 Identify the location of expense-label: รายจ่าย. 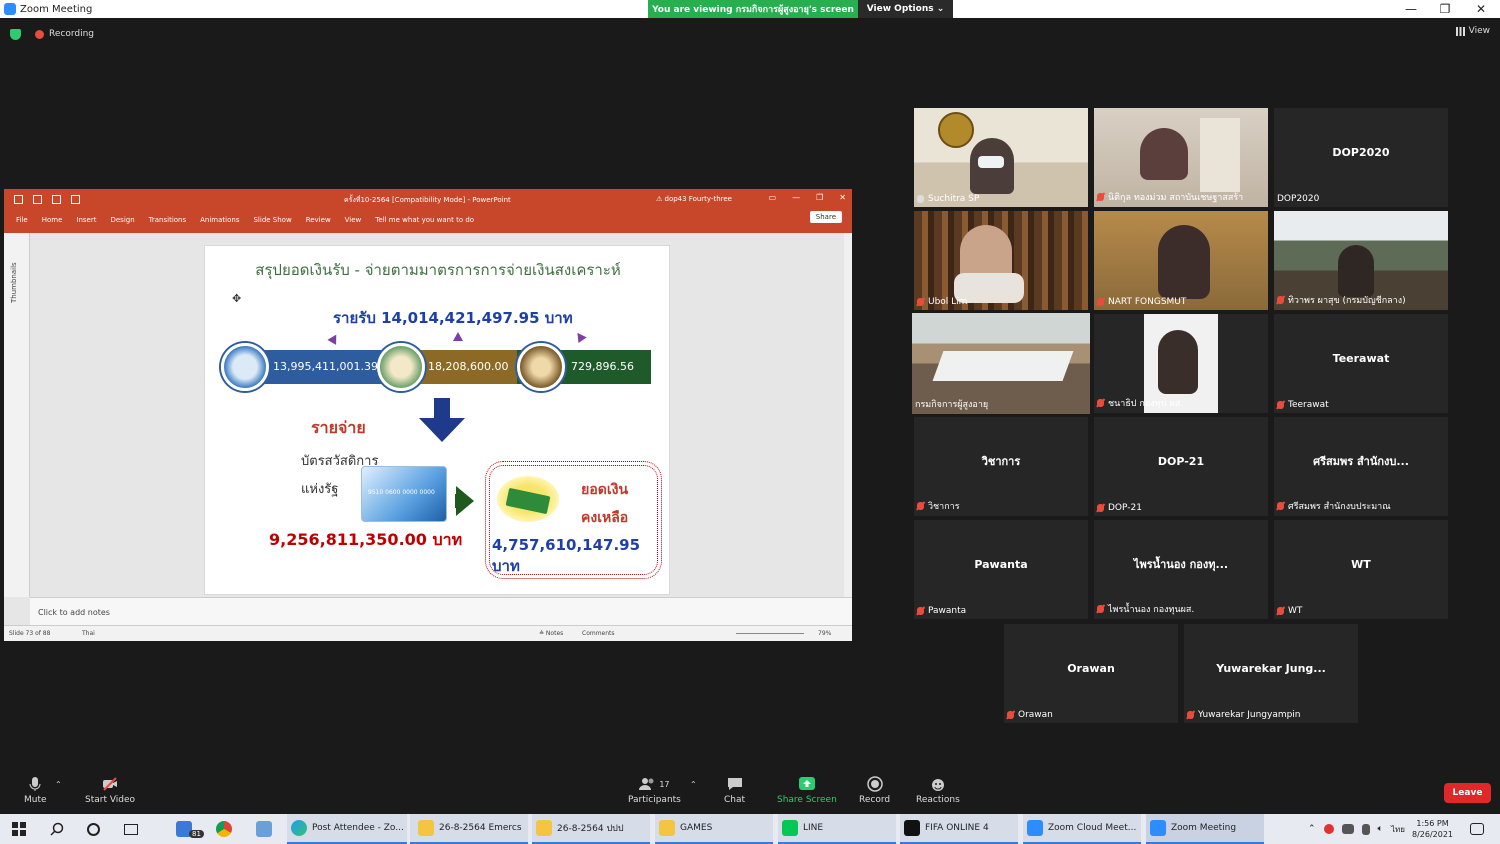
(338, 427).